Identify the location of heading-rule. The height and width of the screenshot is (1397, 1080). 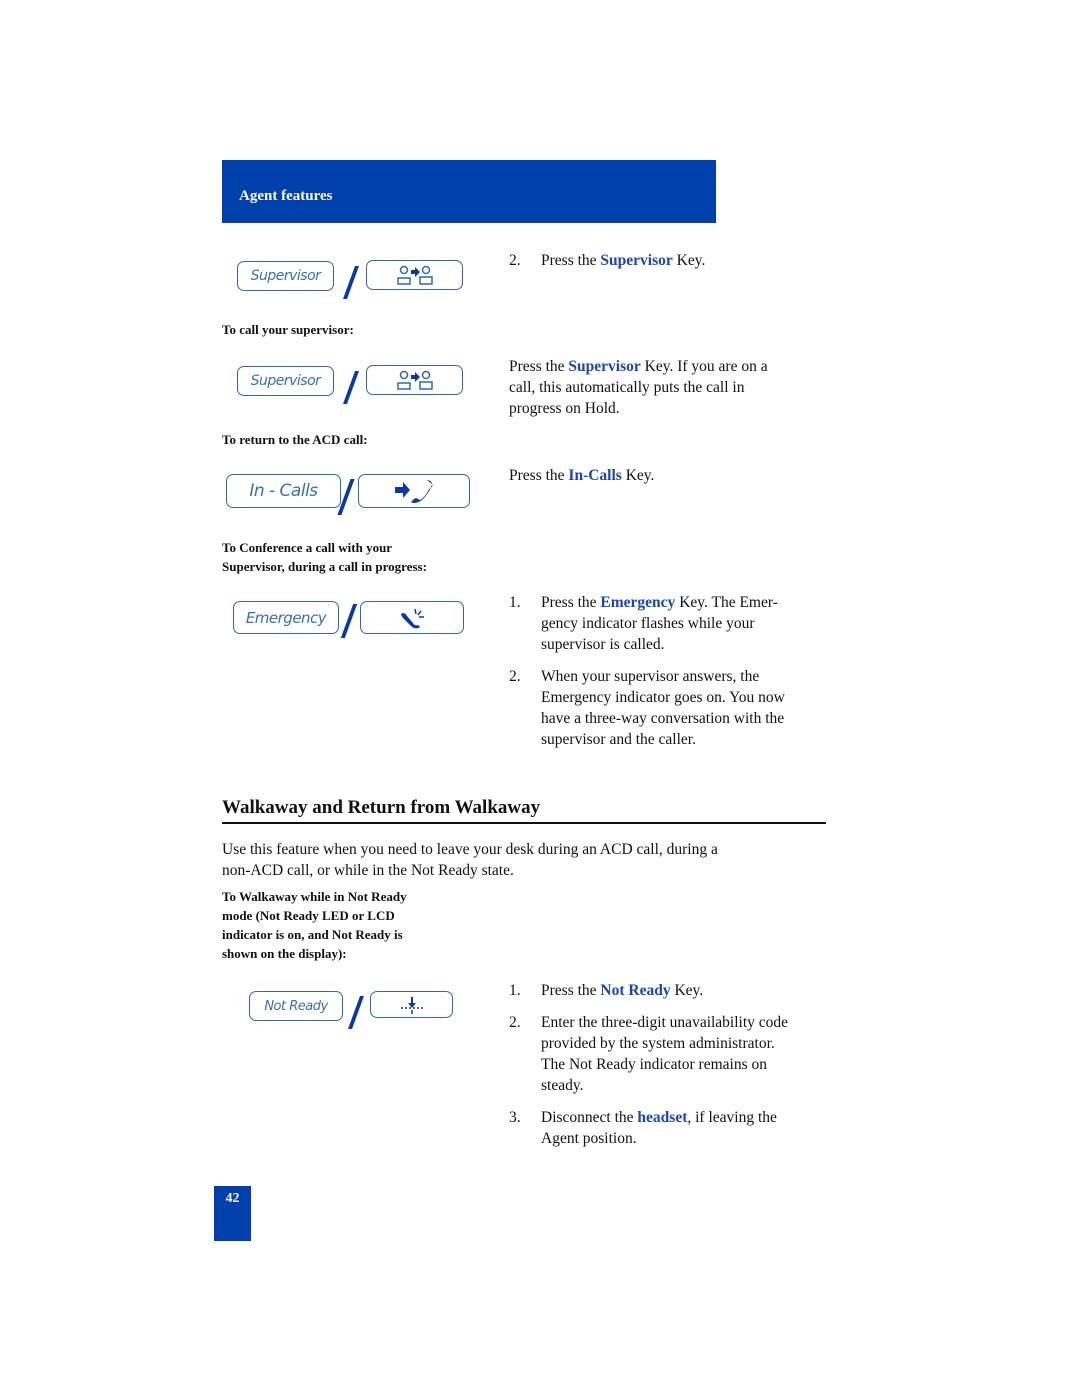
(524, 823).